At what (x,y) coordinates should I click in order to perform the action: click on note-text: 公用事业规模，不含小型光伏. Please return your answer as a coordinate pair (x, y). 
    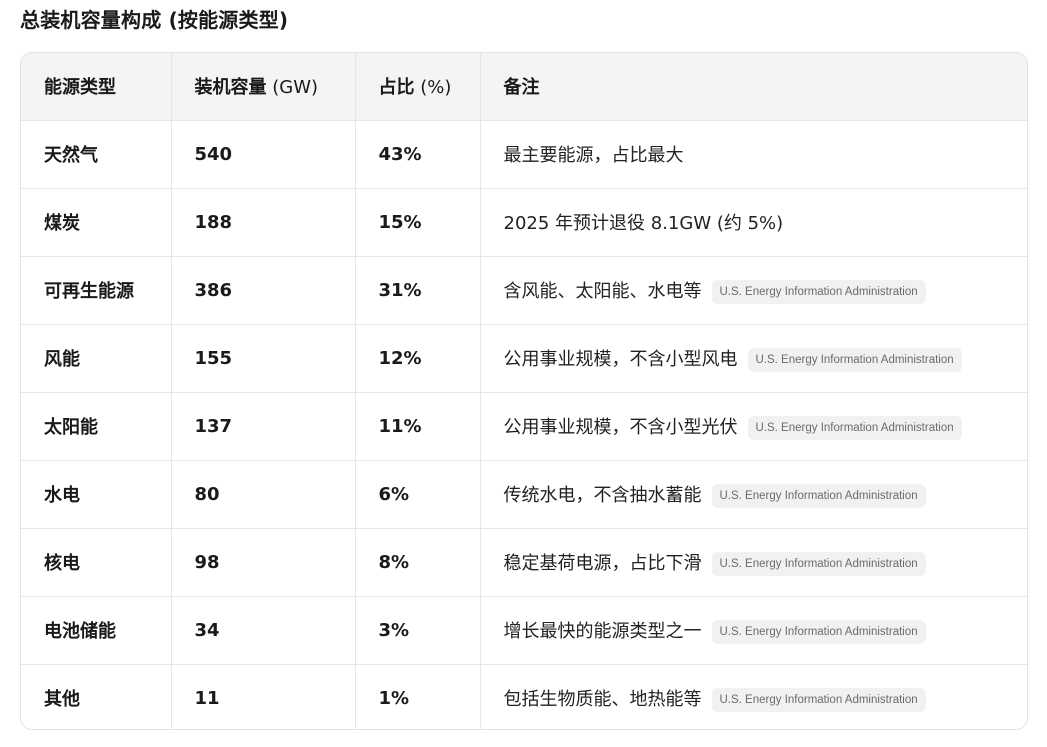
    Looking at the image, I should click on (620, 427).